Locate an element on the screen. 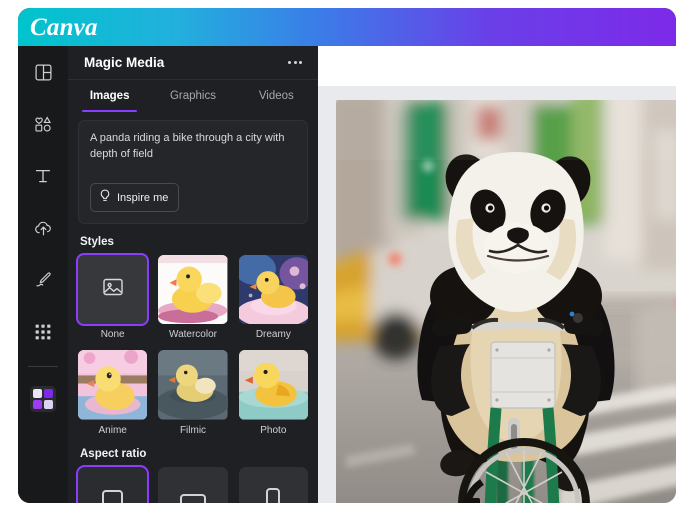  inspire-me-button: Inspire me is located at coordinates (135, 197).